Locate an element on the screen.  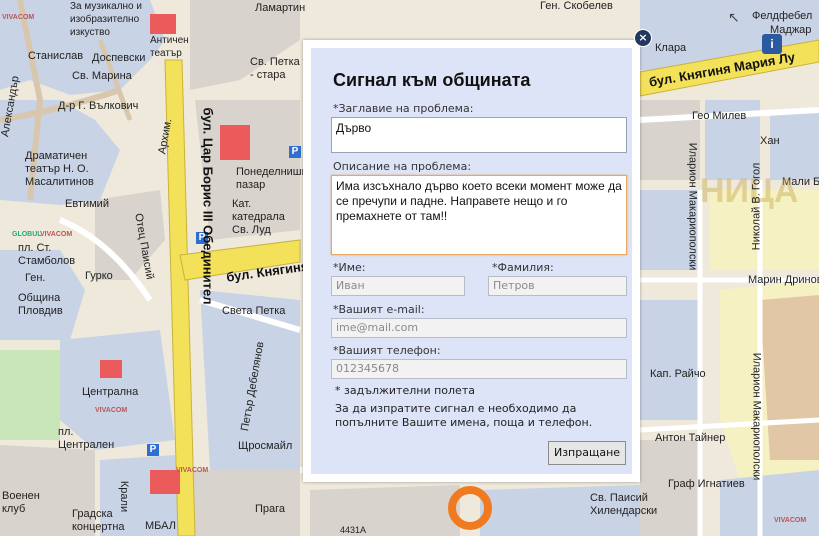
poi-church is located at coordinates (235, 142).